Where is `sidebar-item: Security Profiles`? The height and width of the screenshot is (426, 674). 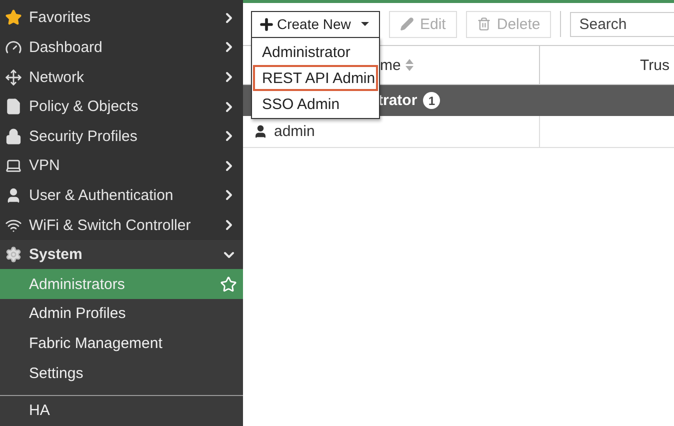
sidebar-item: Security Profiles is located at coordinates (121, 136).